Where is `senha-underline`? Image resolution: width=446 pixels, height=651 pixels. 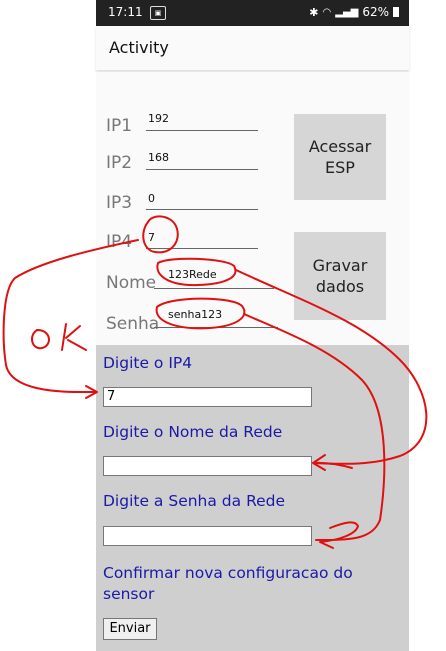
senha-underline is located at coordinates (216, 327).